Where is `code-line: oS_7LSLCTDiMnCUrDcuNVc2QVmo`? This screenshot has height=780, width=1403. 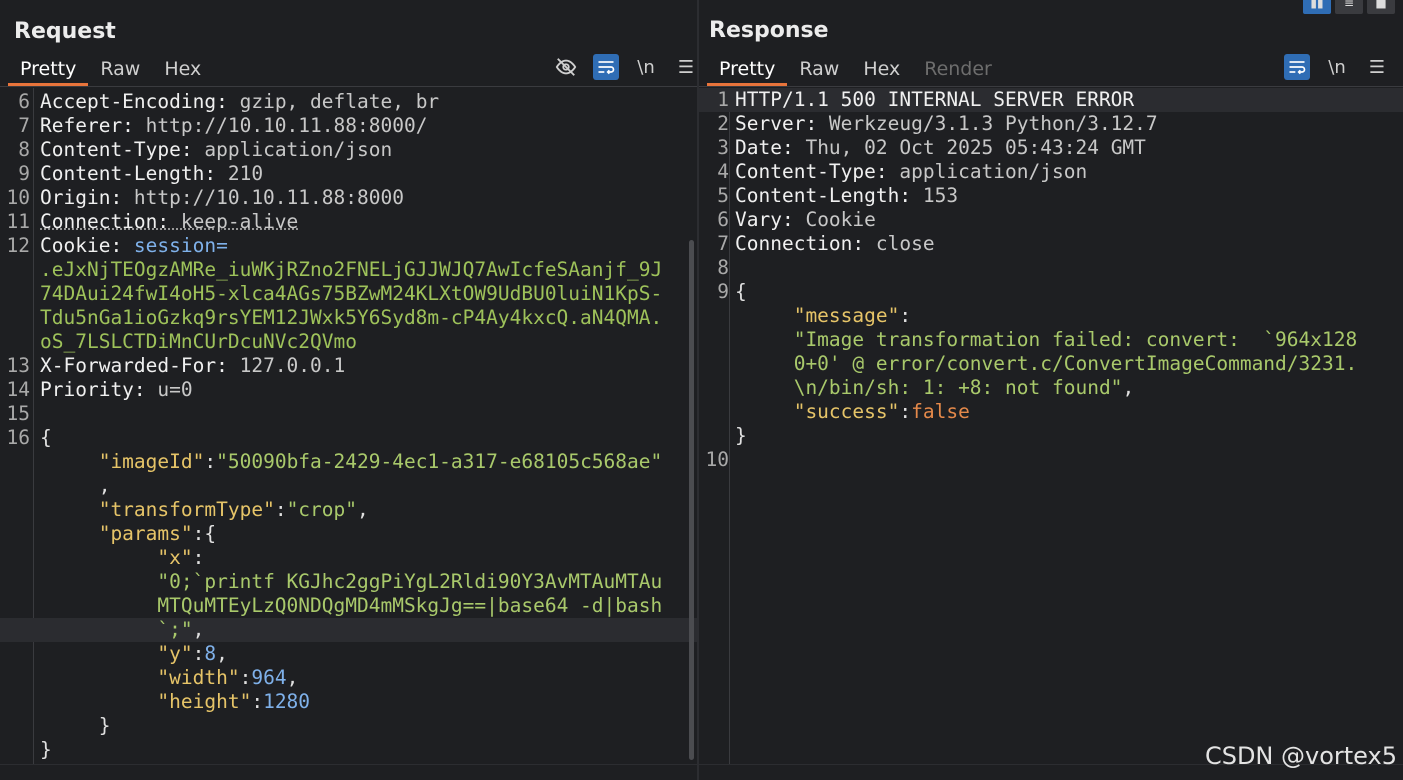
code-line: oS_7LSLCTDiMnCUrDcuNVc2QVmo is located at coordinates (348, 342).